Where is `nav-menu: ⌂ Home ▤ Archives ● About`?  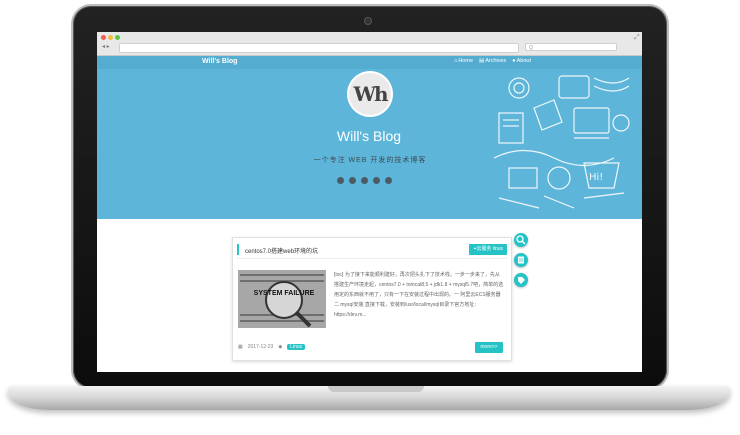
nav-menu: ⌂ Home ▤ Archives ● About is located at coordinates (492, 61).